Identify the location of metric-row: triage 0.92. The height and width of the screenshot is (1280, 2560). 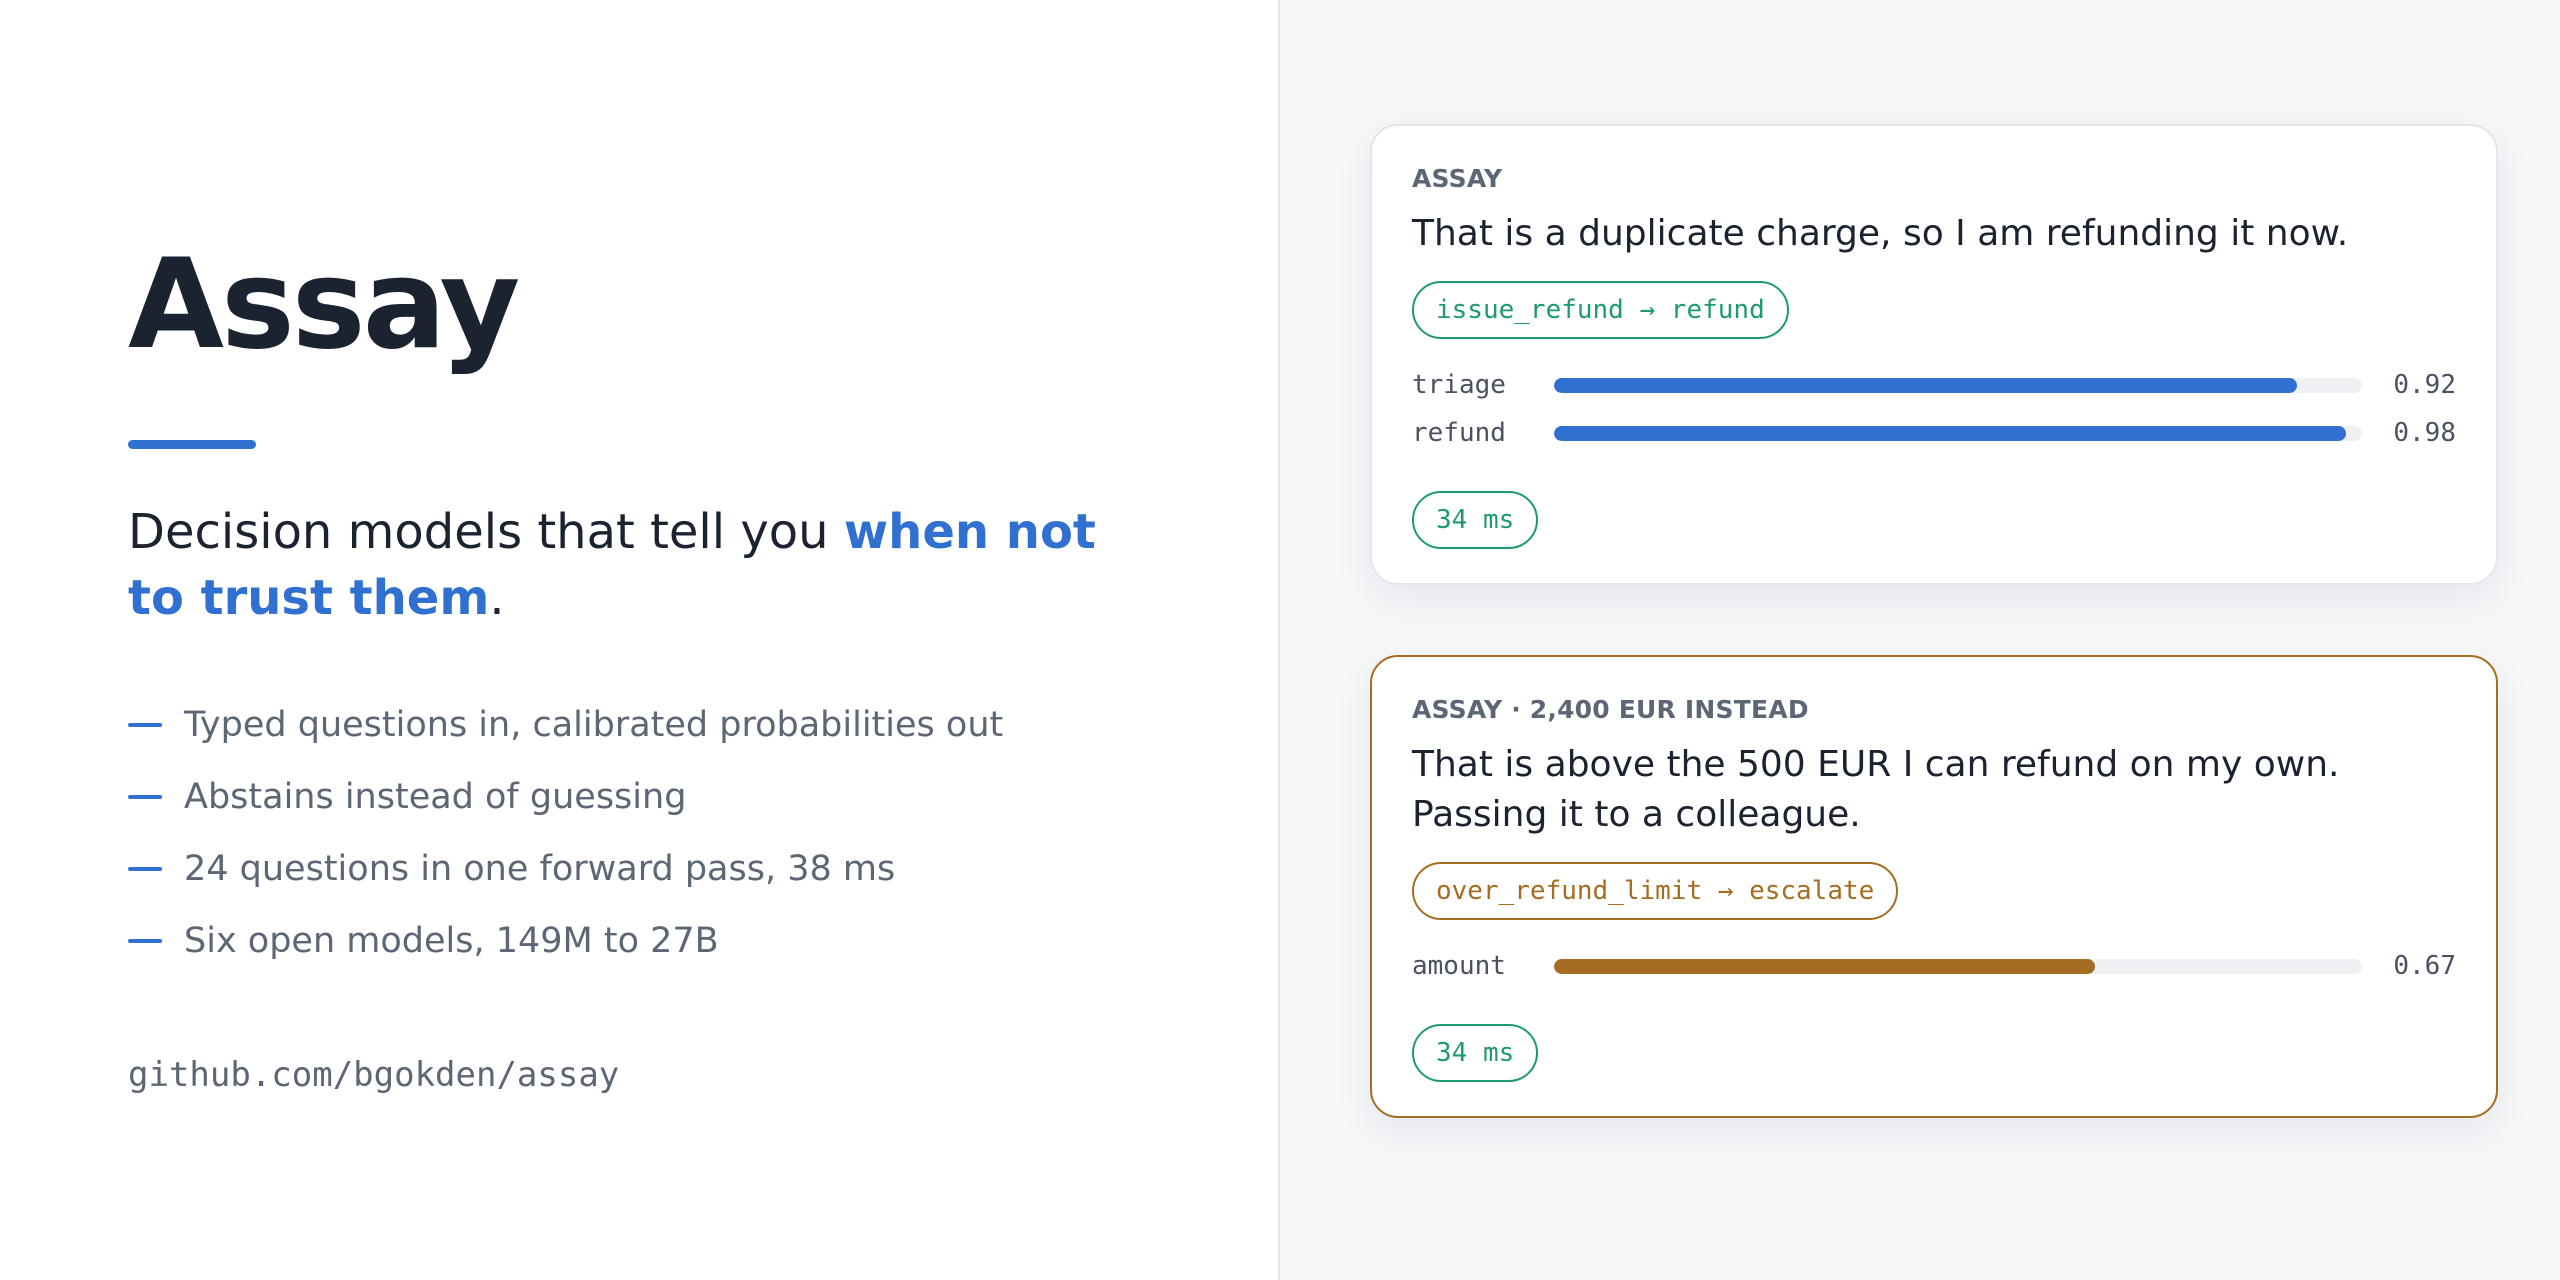
(1934, 385).